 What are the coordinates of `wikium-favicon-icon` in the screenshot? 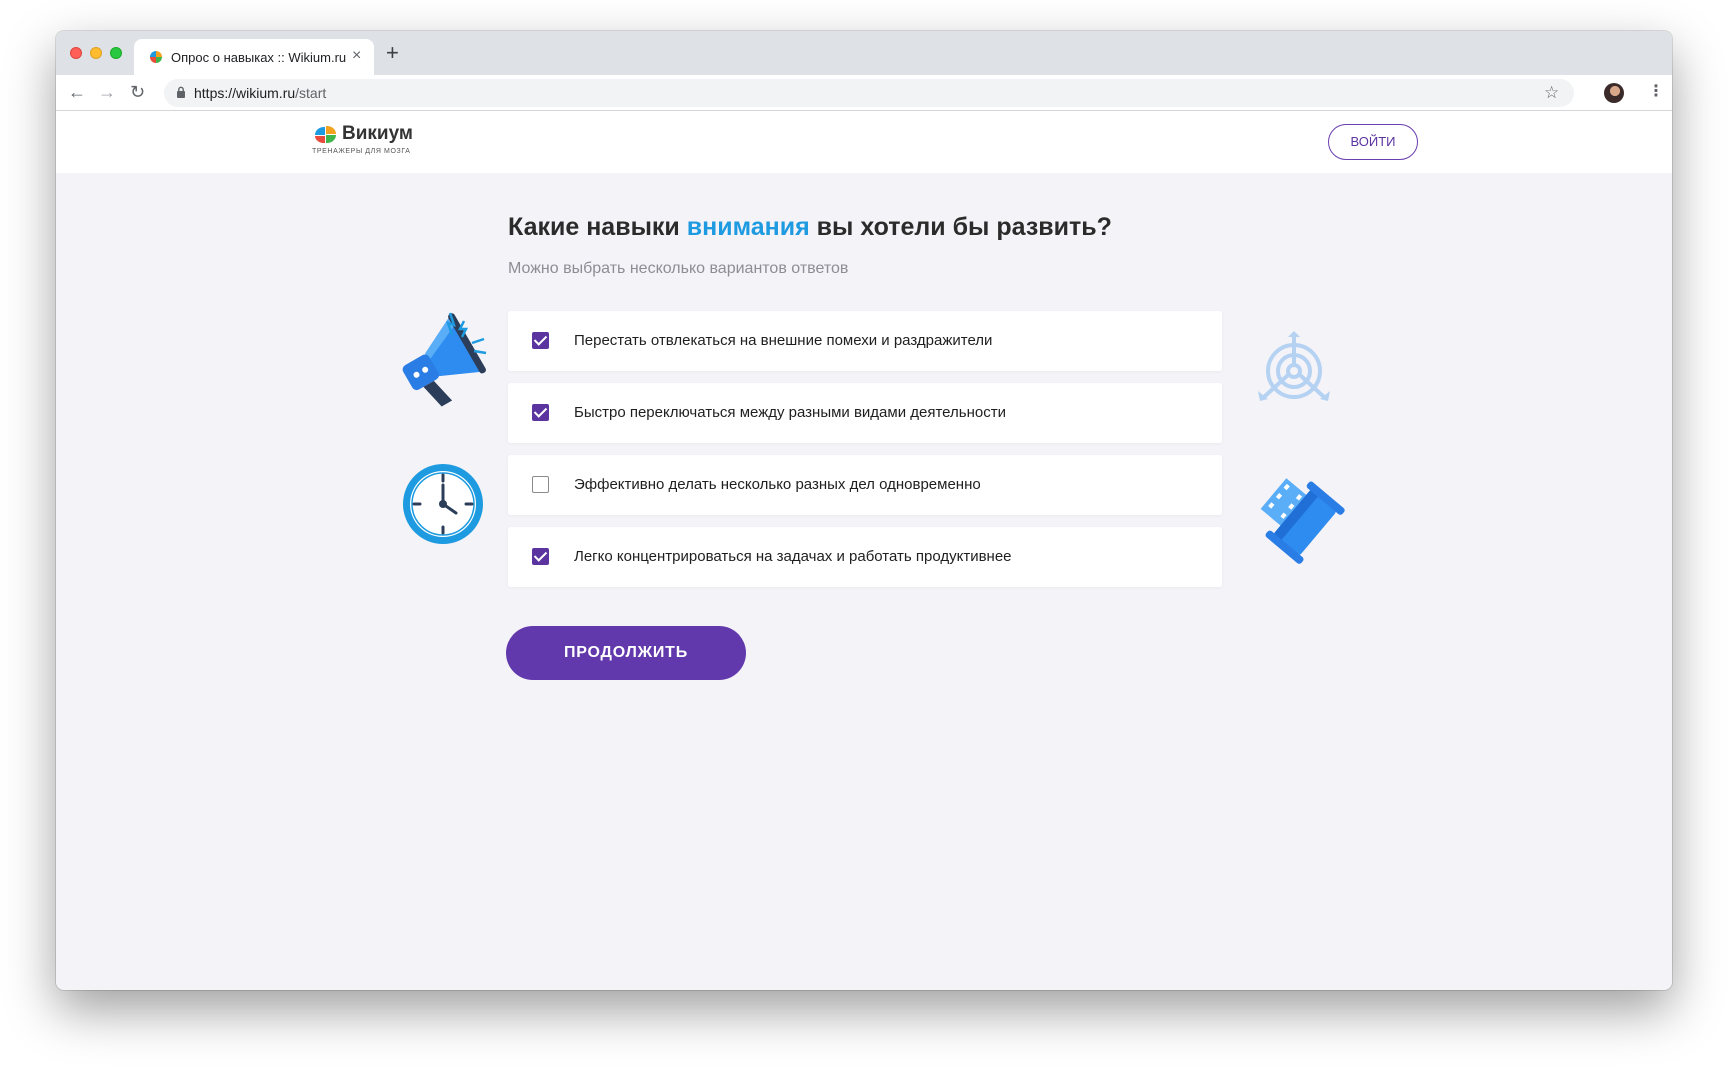 It's located at (156, 57).